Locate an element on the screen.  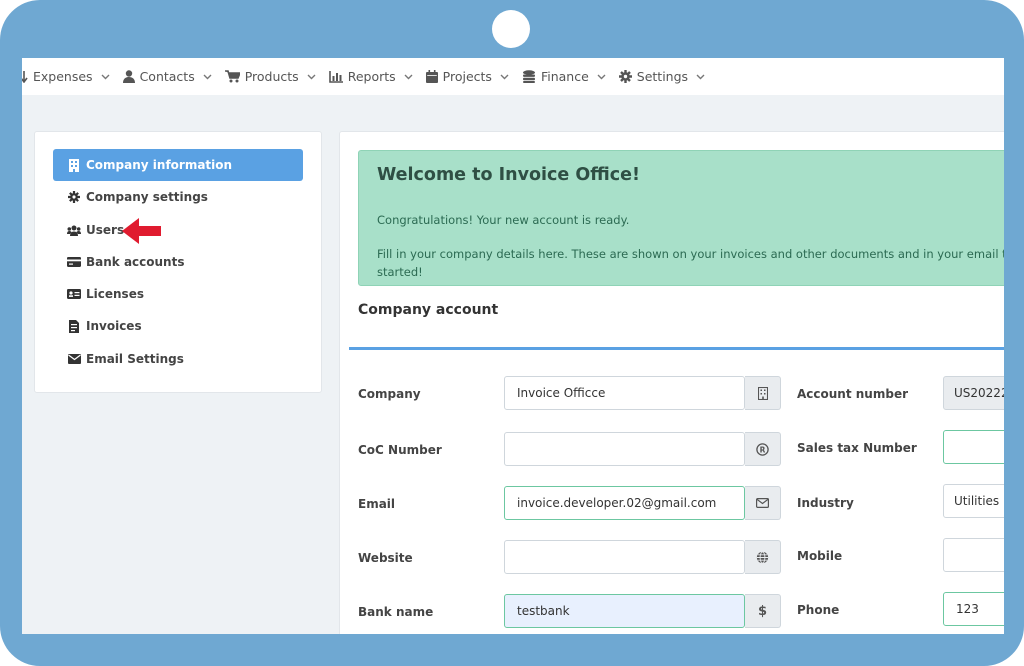
sidebar-item-company-information: Company information is located at coordinates (178, 165).